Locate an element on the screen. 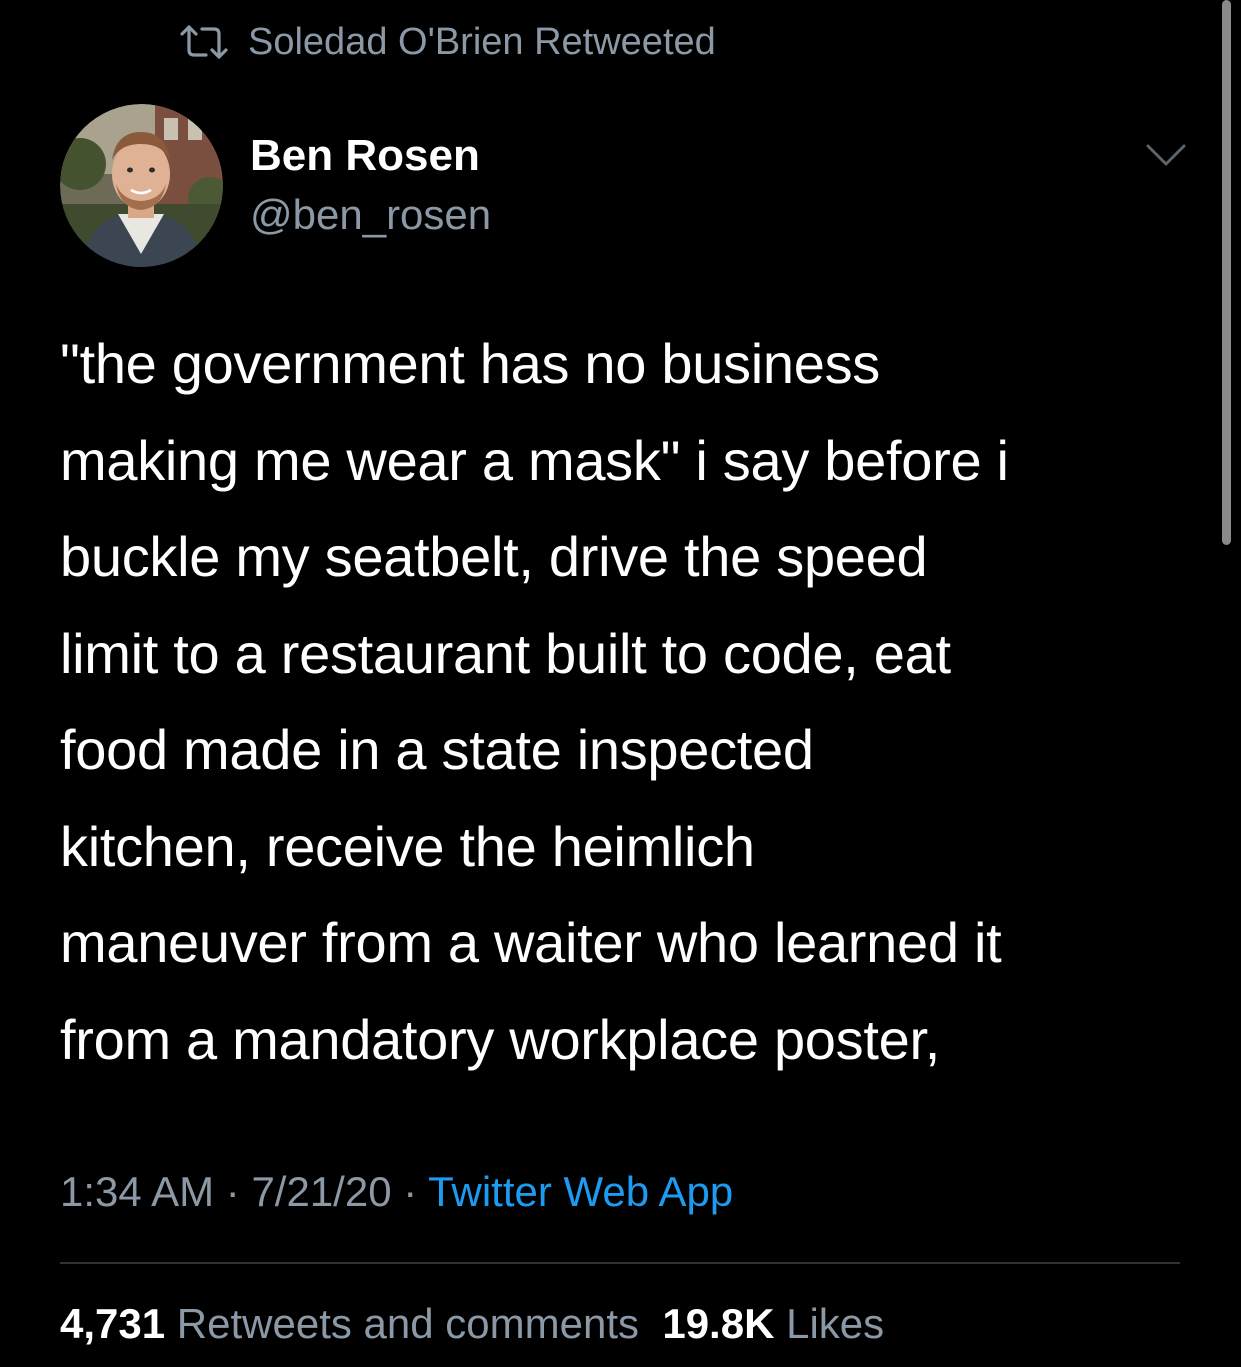 This screenshot has width=1241, height=1367. likes-stat: 19.8K Likes is located at coordinates (773, 1323).